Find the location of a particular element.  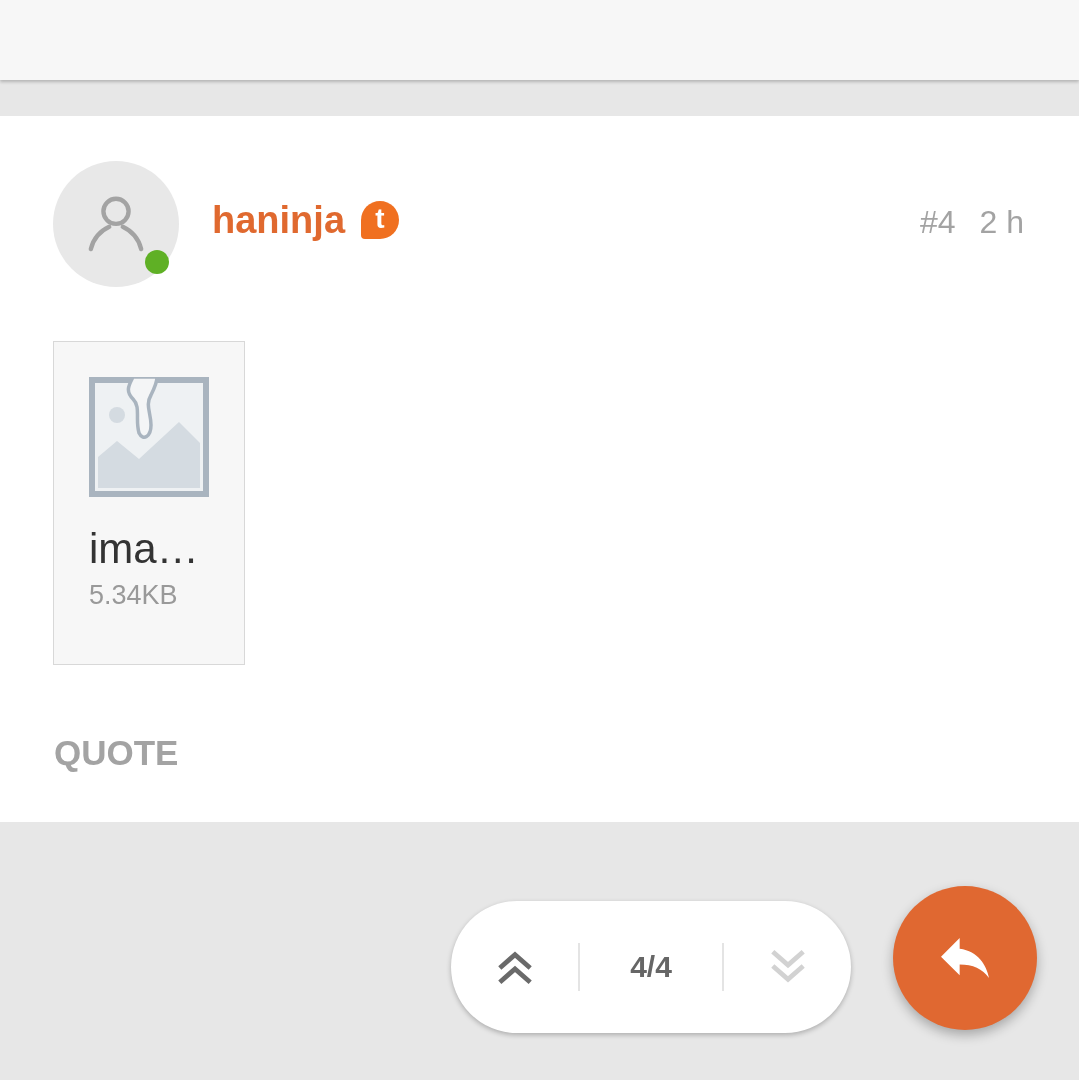

page-position: 4/4 is located at coordinates (651, 967).